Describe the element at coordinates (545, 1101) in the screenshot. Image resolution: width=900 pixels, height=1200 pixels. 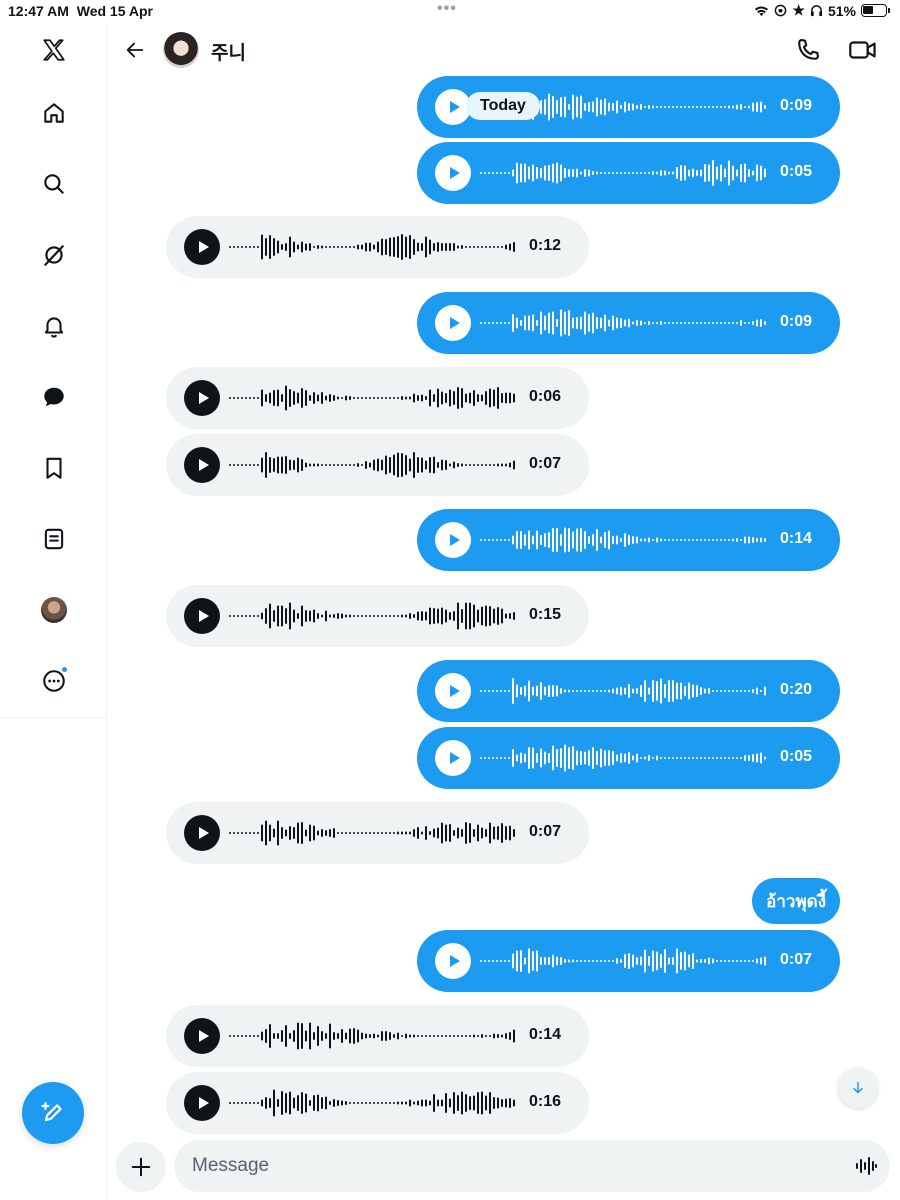
I see `voice-duration: 0:16` at that location.